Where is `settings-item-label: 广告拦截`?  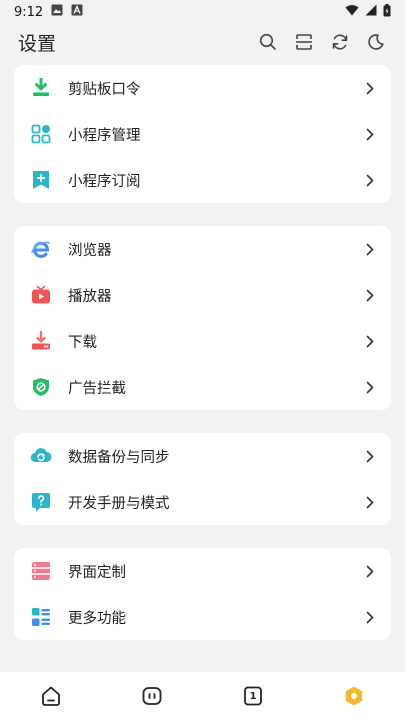
settings-item-label: 广告拦截 is located at coordinates (97, 388).